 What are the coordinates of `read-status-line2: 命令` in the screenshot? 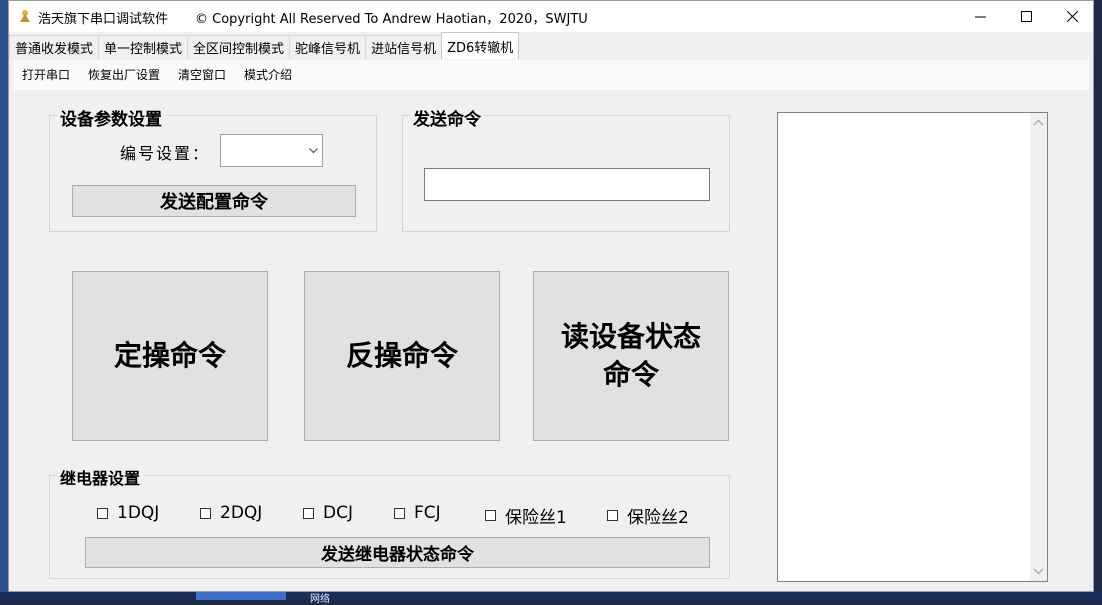 It's located at (630, 374).